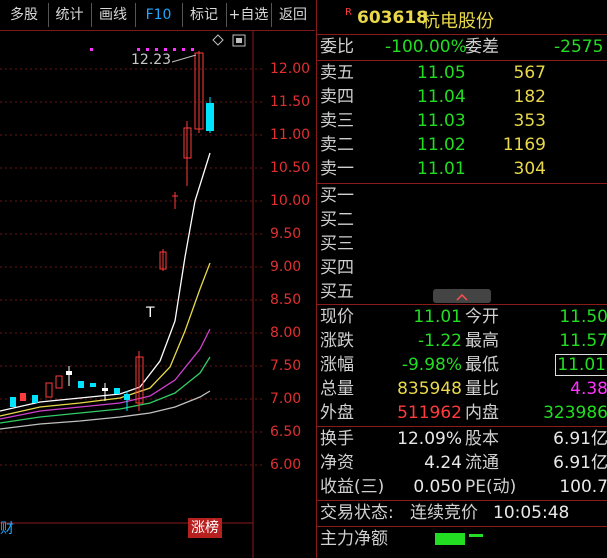 The width and height of the screenshot is (607, 558). Describe the element at coordinates (583, 341) in the screenshot. I see `high-price: 11.57` at that location.